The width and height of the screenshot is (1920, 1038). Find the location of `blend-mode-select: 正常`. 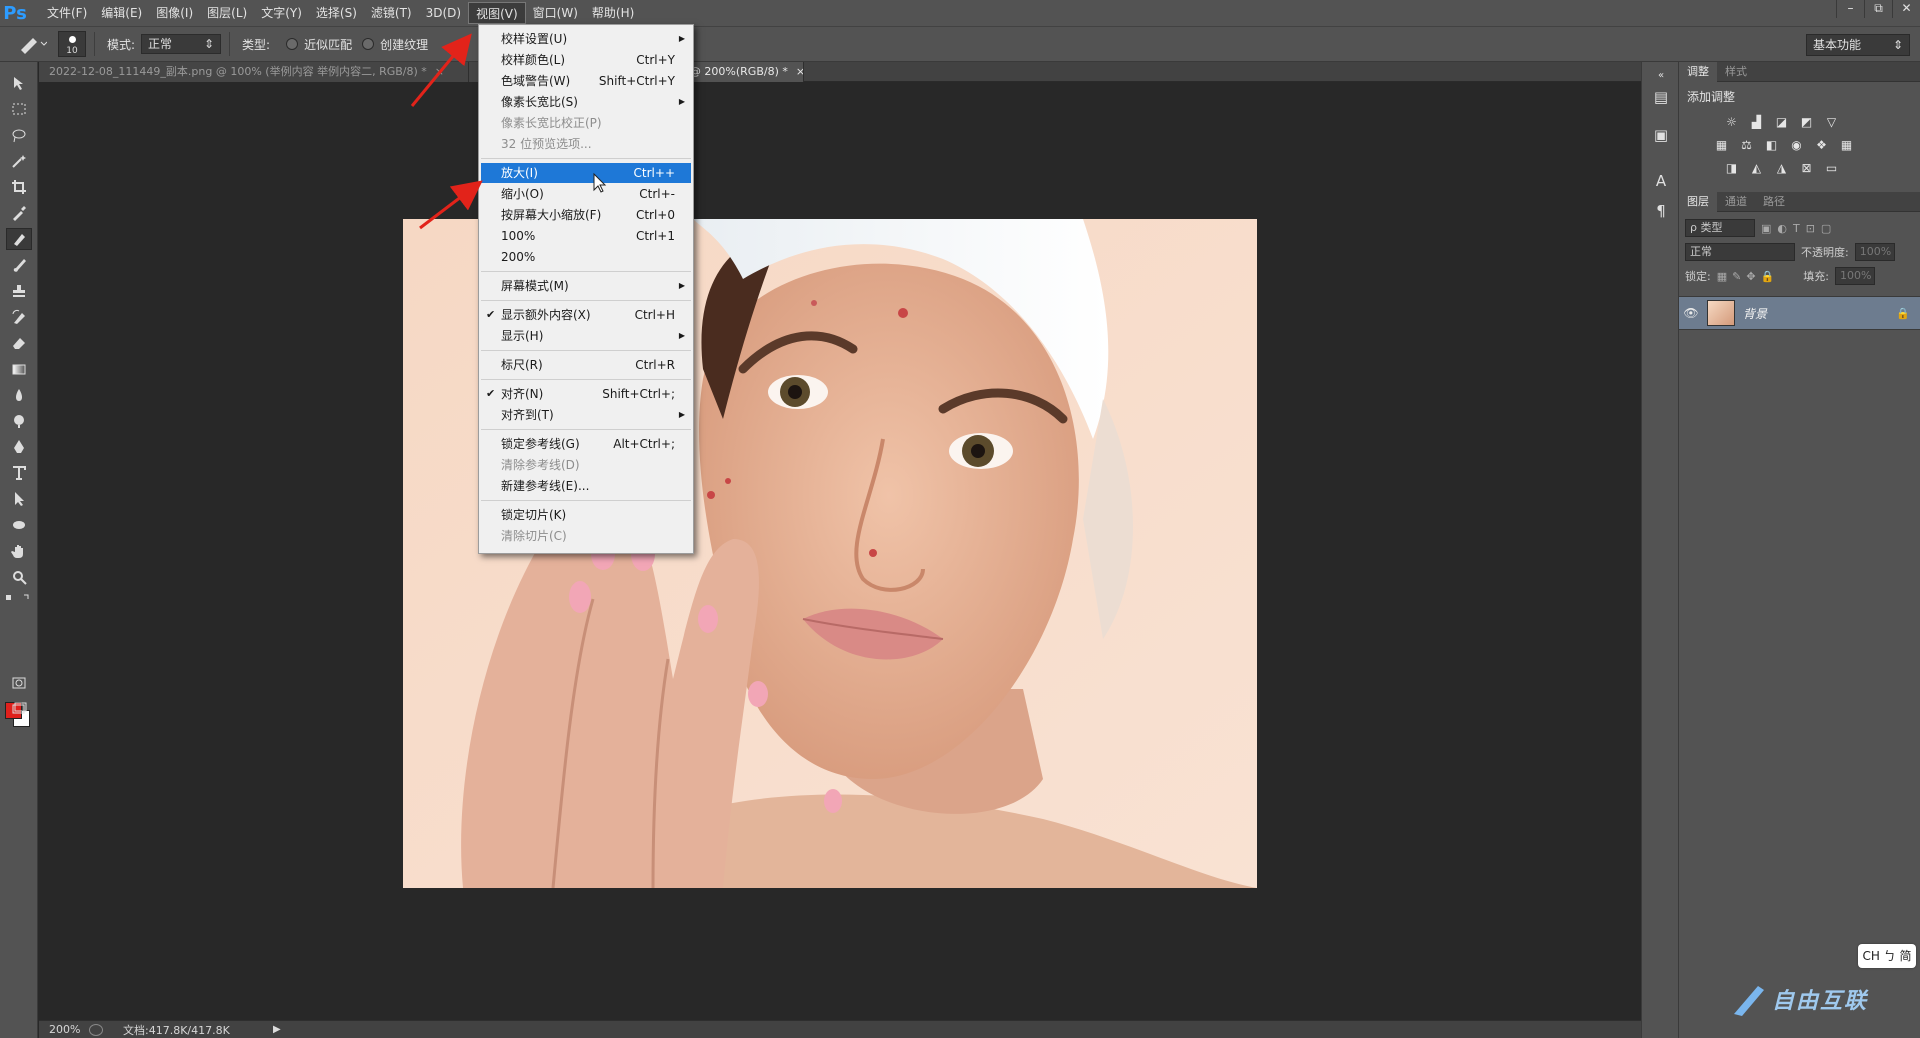

blend-mode-select: 正常 is located at coordinates (1740, 252).